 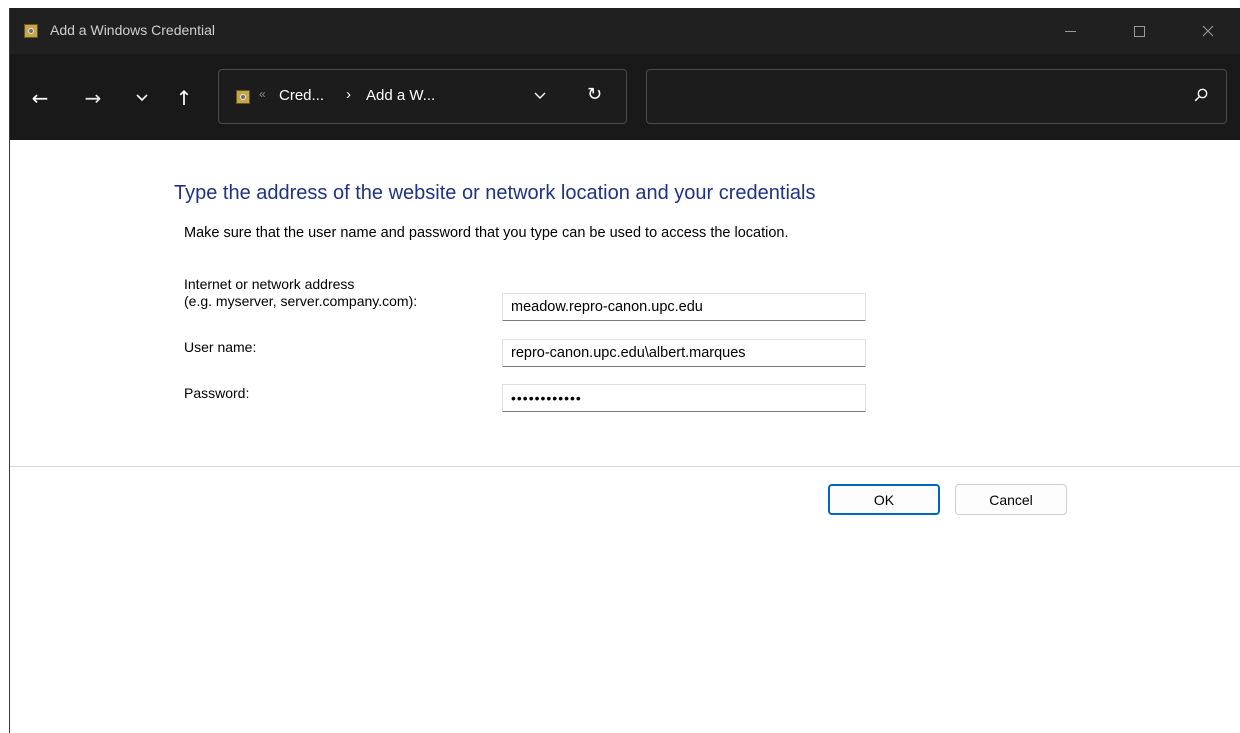 What do you see at coordinates (936, 96) in the screenshot?
I see `search-box` at bounding box center [936, 96].